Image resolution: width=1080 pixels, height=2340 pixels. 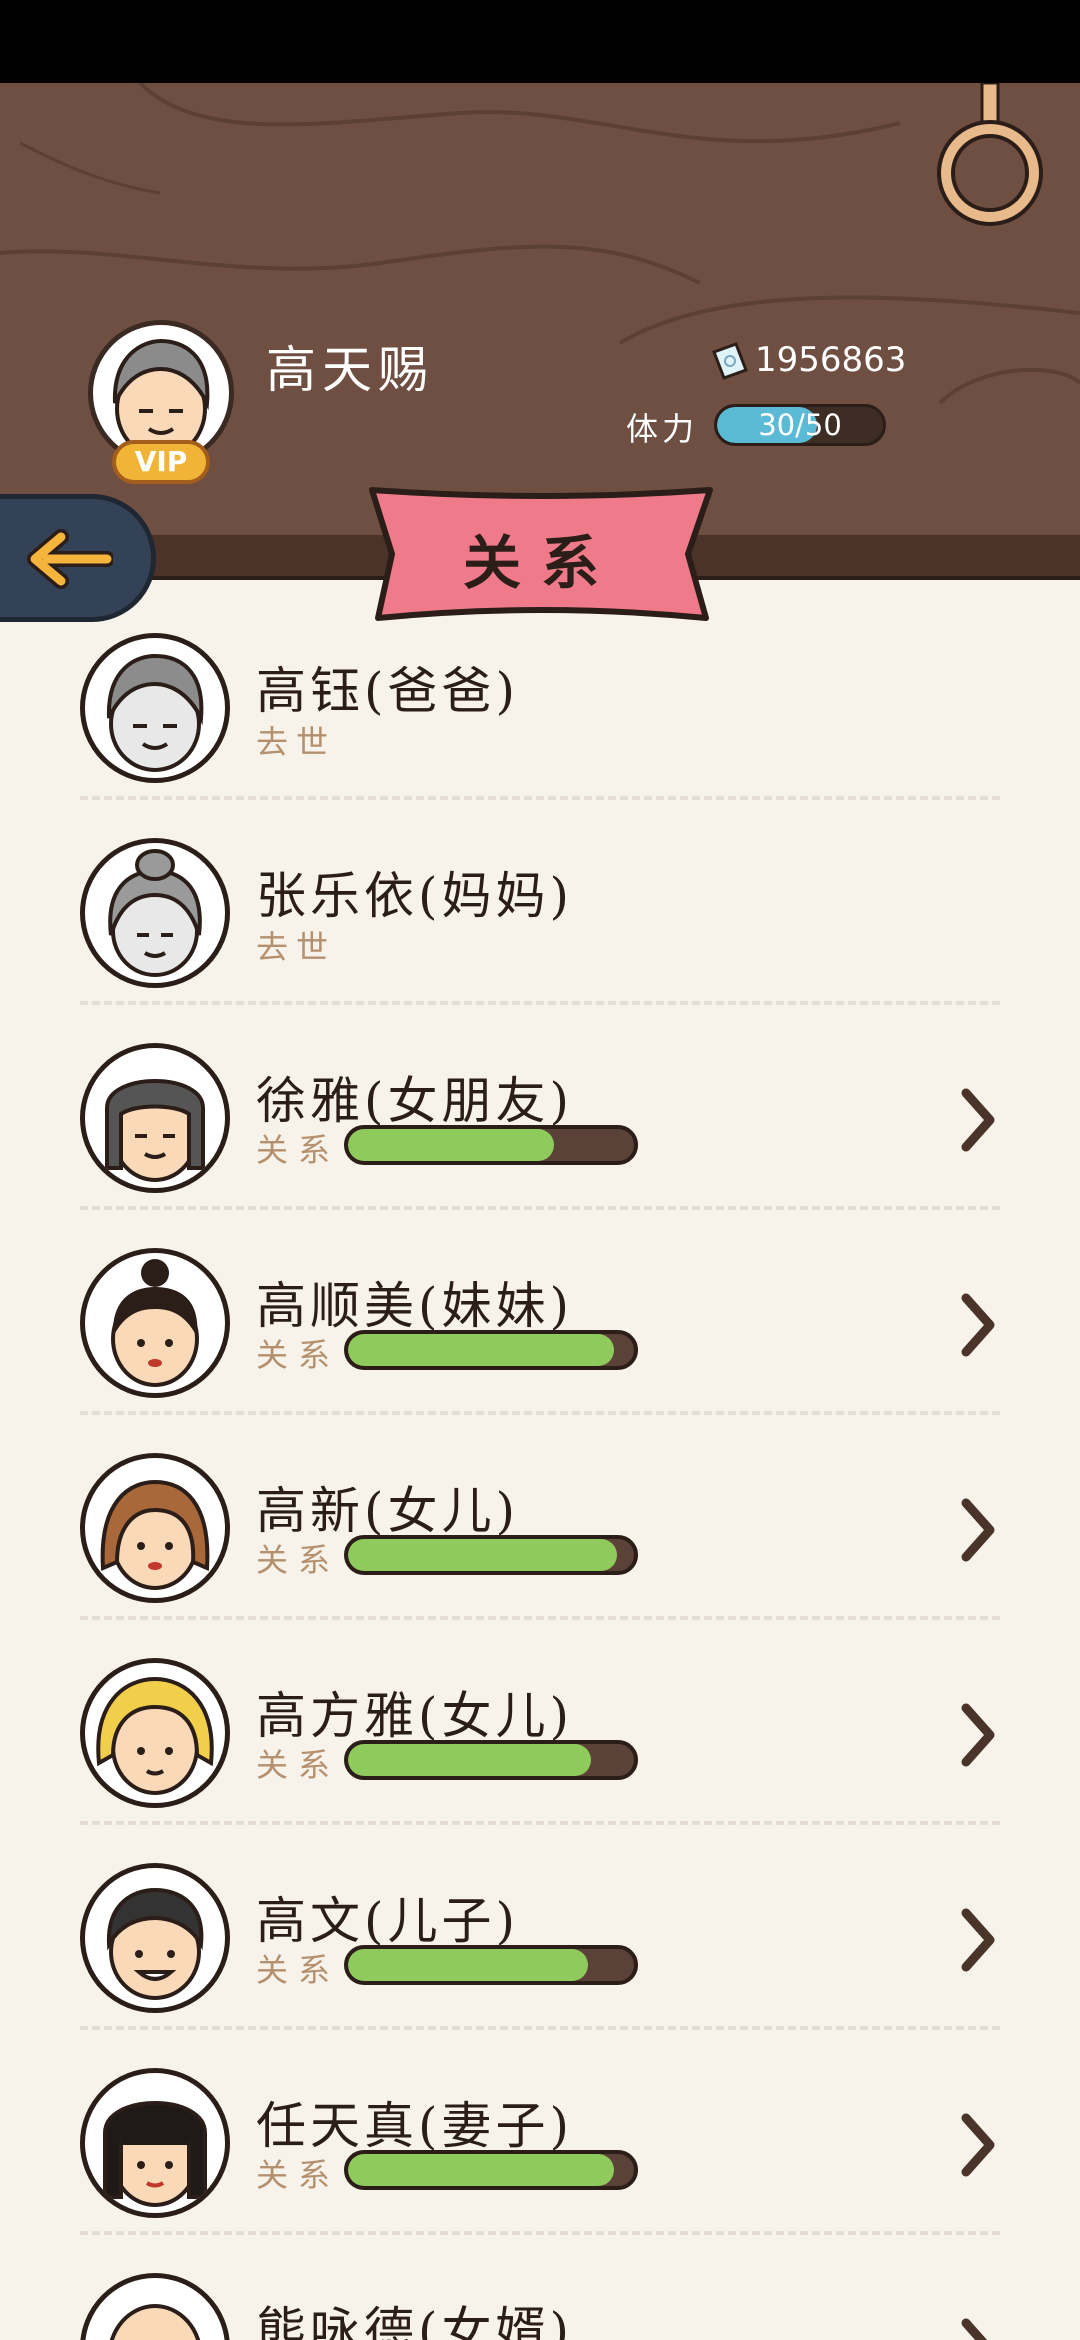 What do you see at coordinates (388, 691) in the screenshot?
I see `relation-name: 高钰(爸爸)` at bounding box center [388, 691].